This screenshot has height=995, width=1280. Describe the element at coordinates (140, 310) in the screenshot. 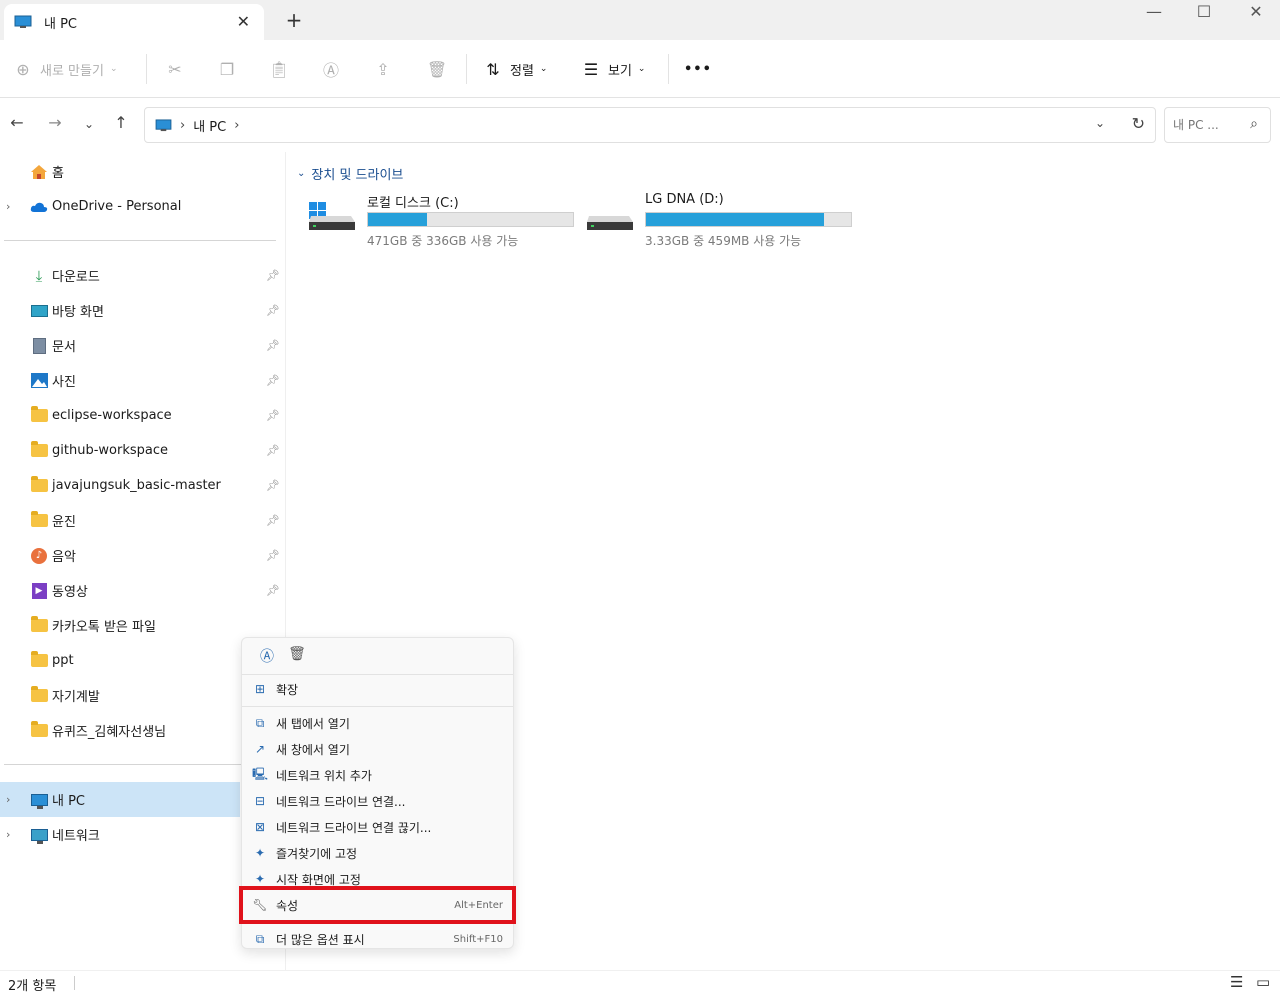

I see `sidebar-item-desktop: 바탕 화면 📌︎` at that location.